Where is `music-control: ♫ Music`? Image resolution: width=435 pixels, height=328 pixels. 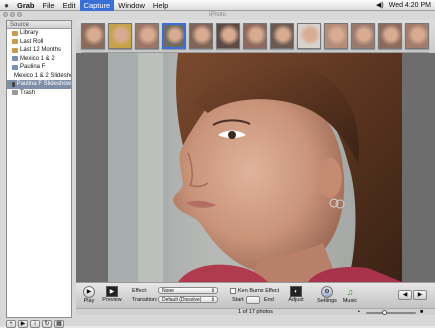 music-control: ♫ Music is located at coordinates (350, 295).